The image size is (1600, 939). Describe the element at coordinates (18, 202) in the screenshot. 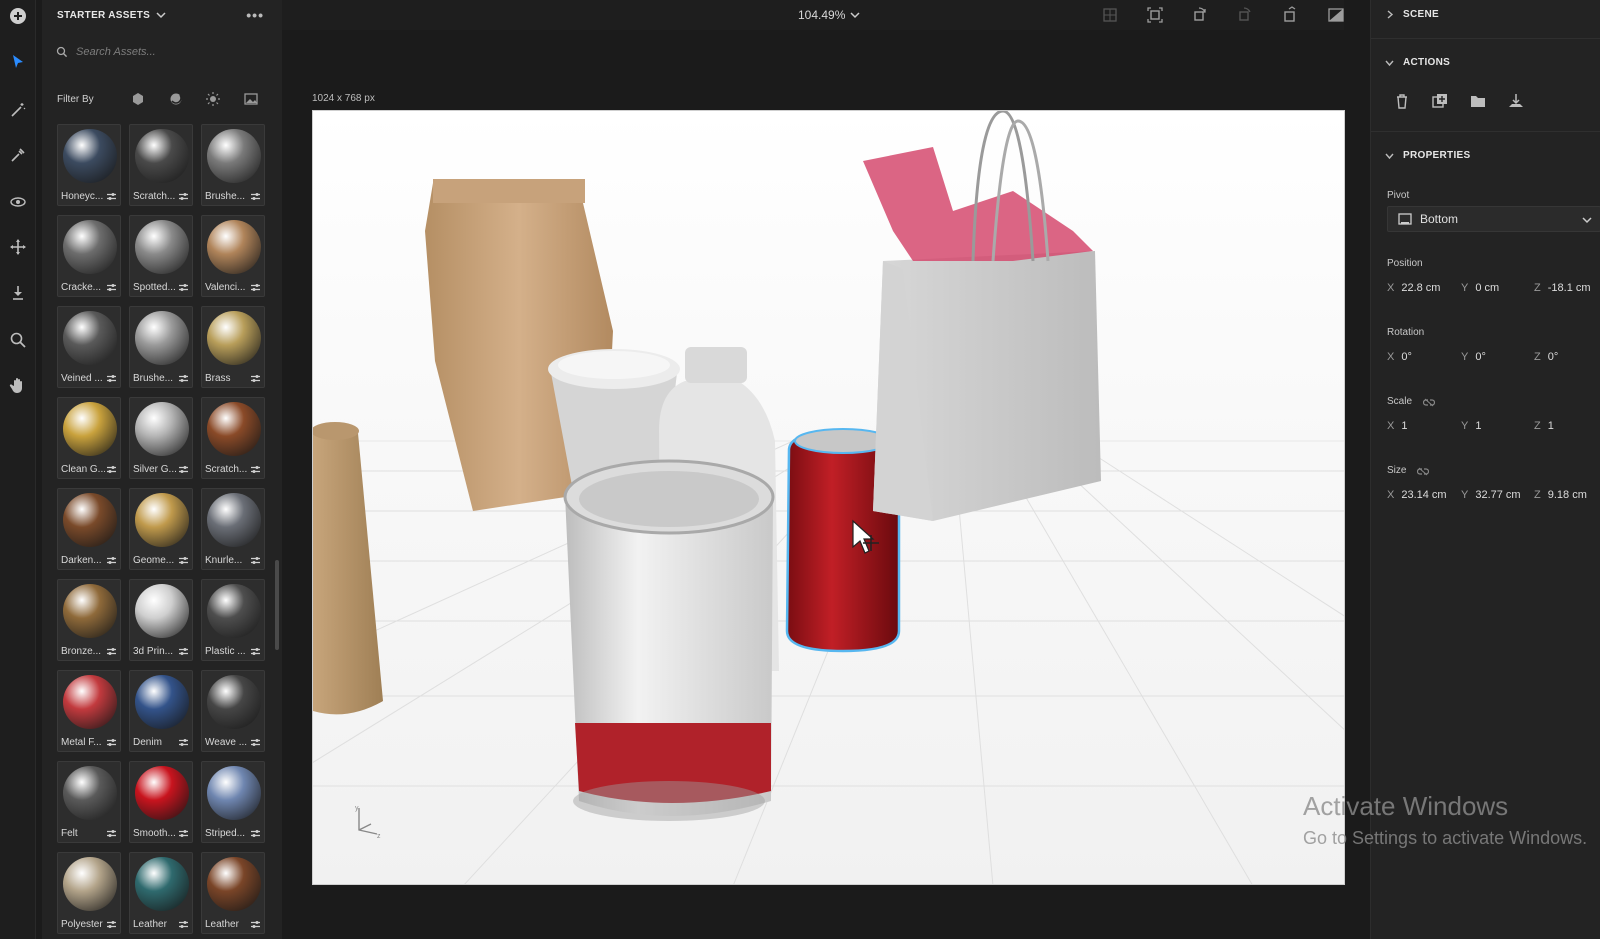

I see `orbit-icon` at that location.